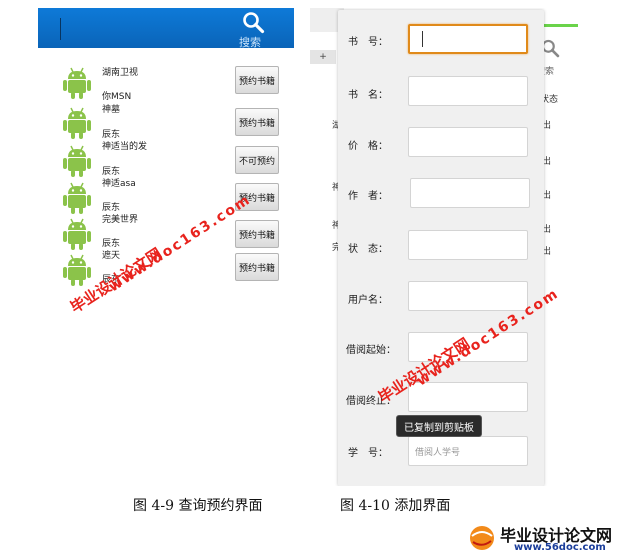 The image size is (630, 557). I want to click on book-title: 完美世界, so click(120, 220).